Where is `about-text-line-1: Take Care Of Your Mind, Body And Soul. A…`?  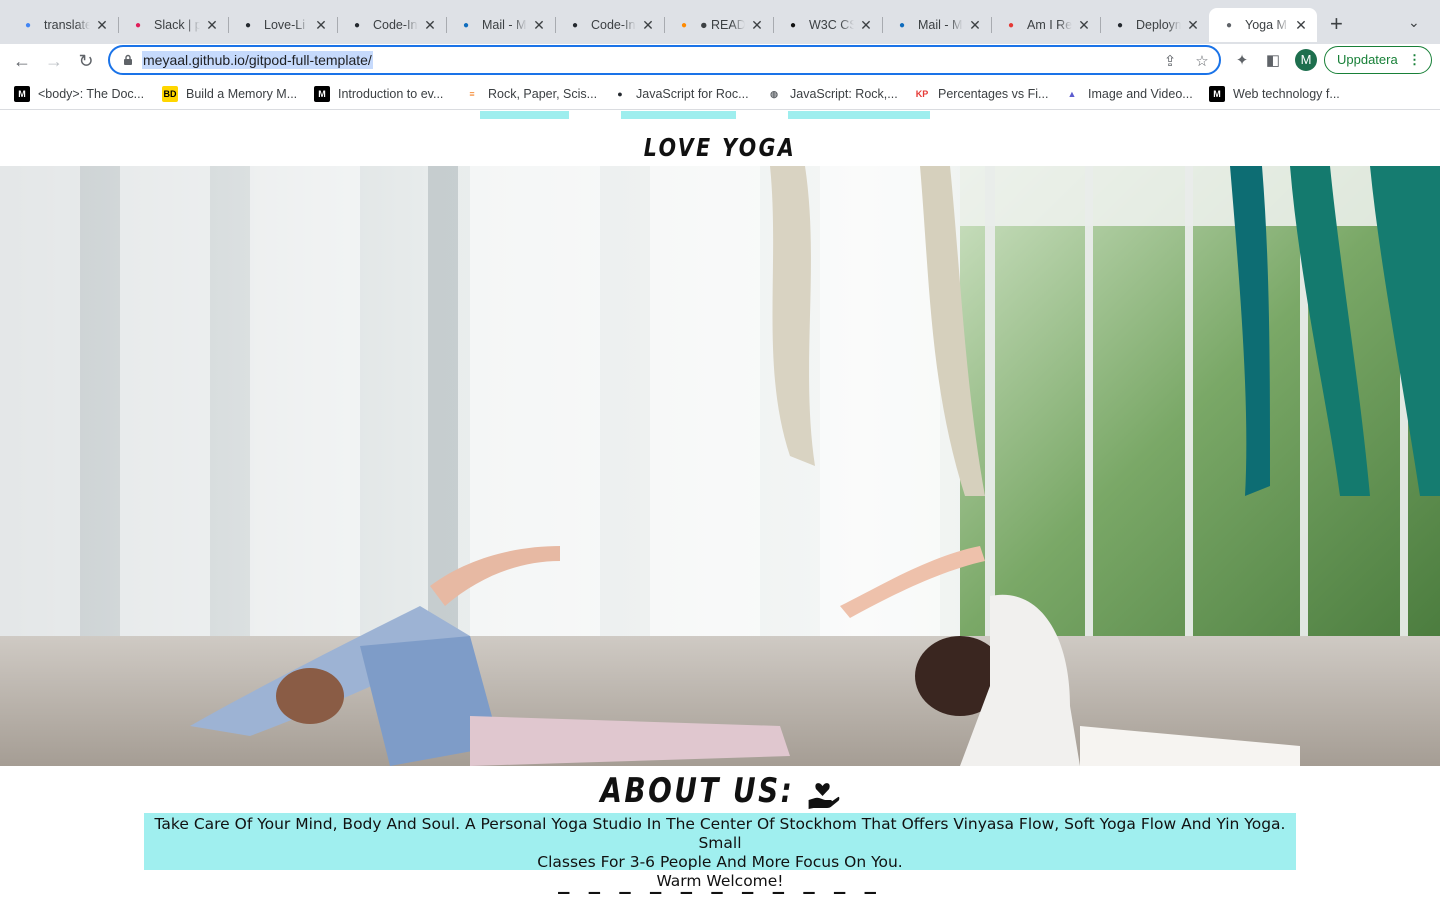
about-text-line-1: Take Care Of Your Mind, Body And Soul. A… is located at coordinates (720, 833).